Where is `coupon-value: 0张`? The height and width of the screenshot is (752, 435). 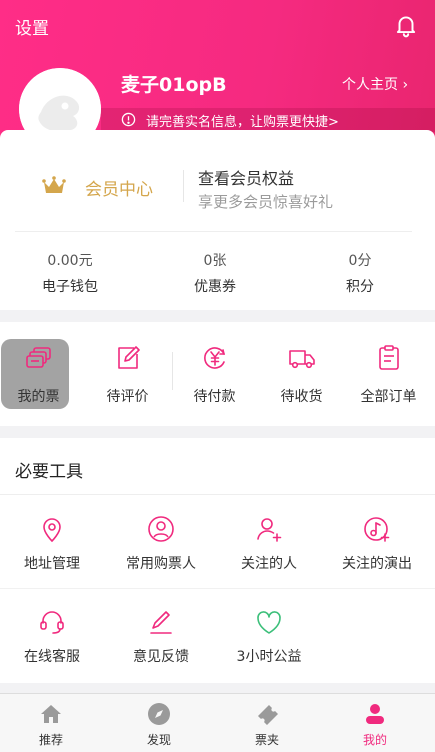
coupon-value: 0张 is located at coordinates (215, 261).